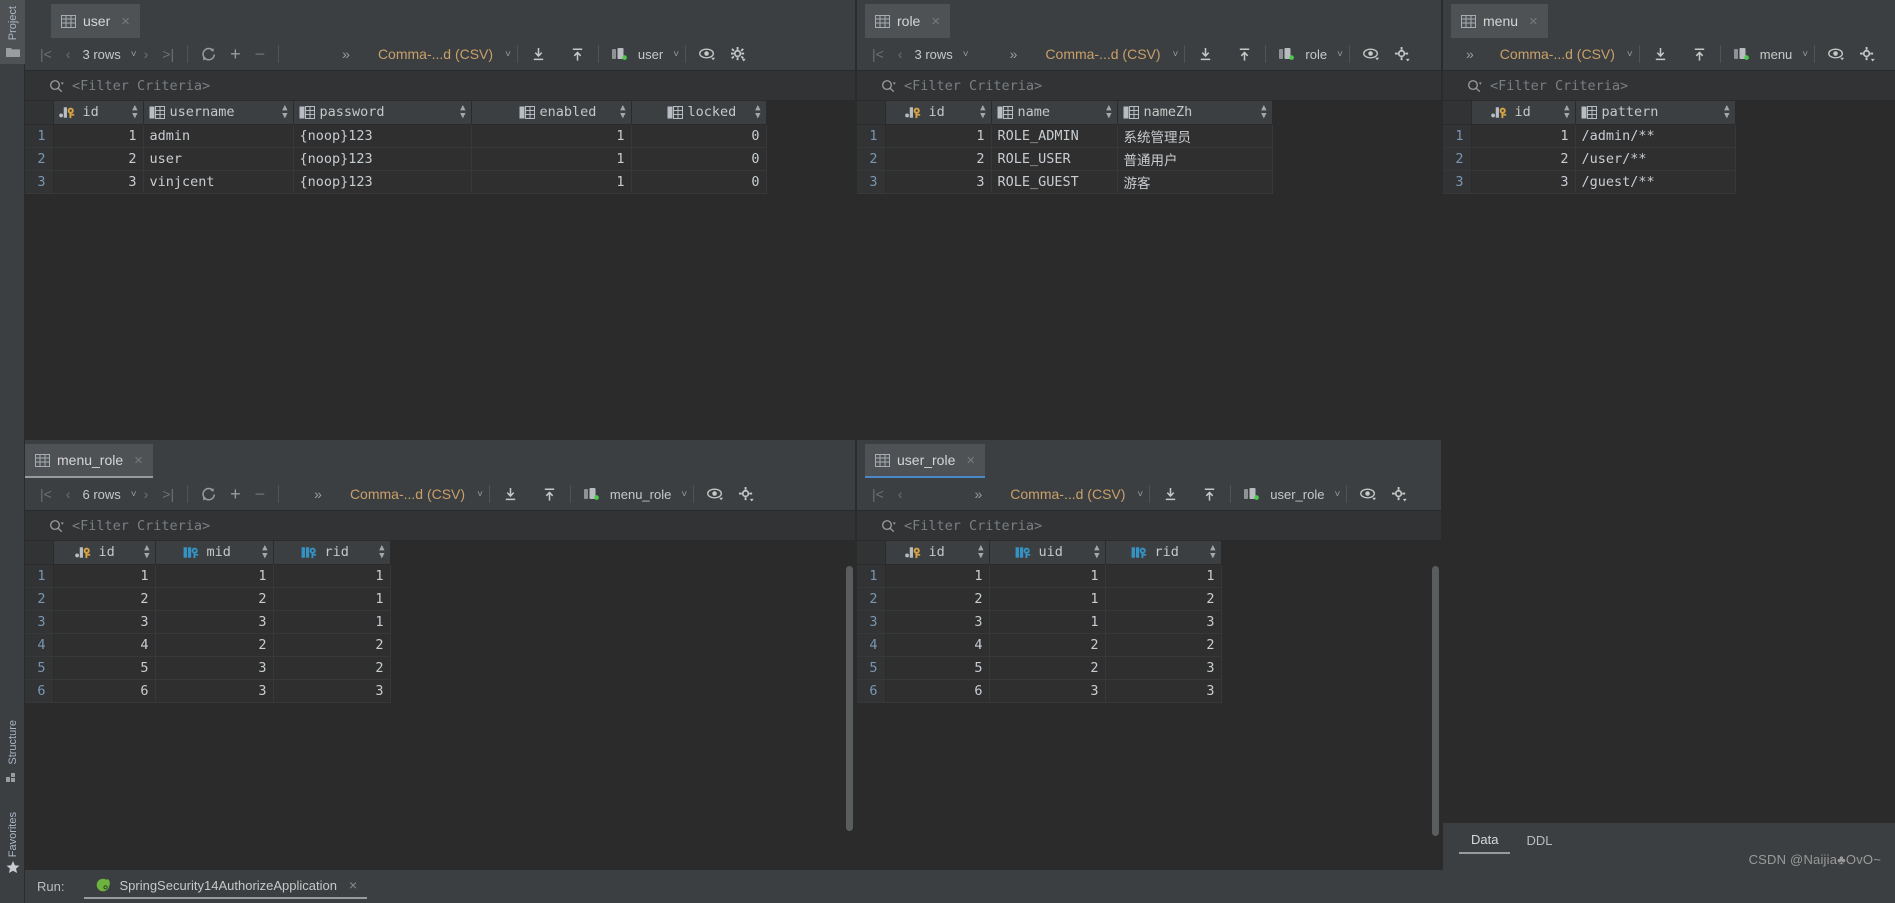  Describe the element at coordinates (1054, 113) in the screenshot. I see `col-header-name: name ▲ ▼` at that location.